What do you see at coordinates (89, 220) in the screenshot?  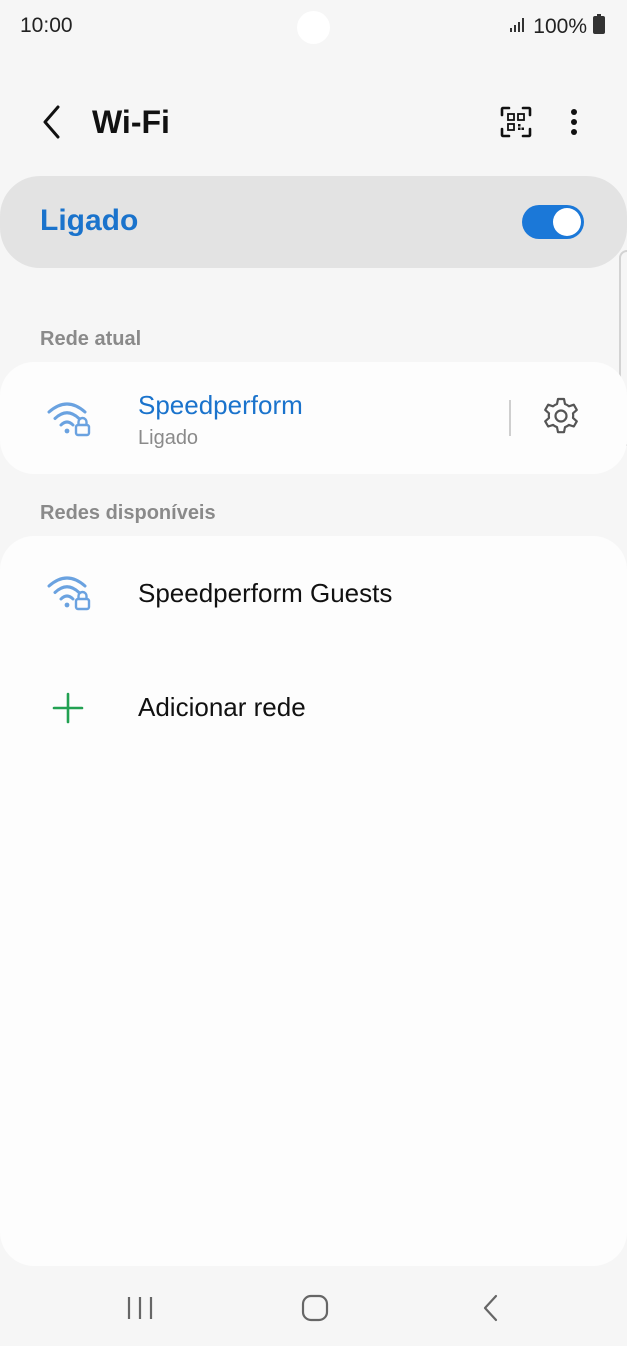 I see `toggle-label: Ligado` at bounding box center [89, 220].